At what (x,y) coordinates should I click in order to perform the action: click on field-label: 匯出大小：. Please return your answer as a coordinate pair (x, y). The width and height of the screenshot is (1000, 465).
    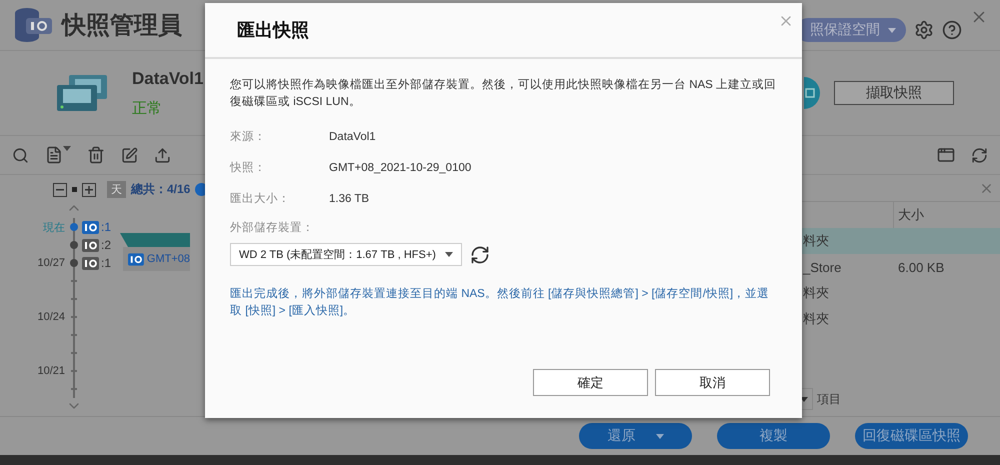
    Looking at the image, I should click on (260, 199).